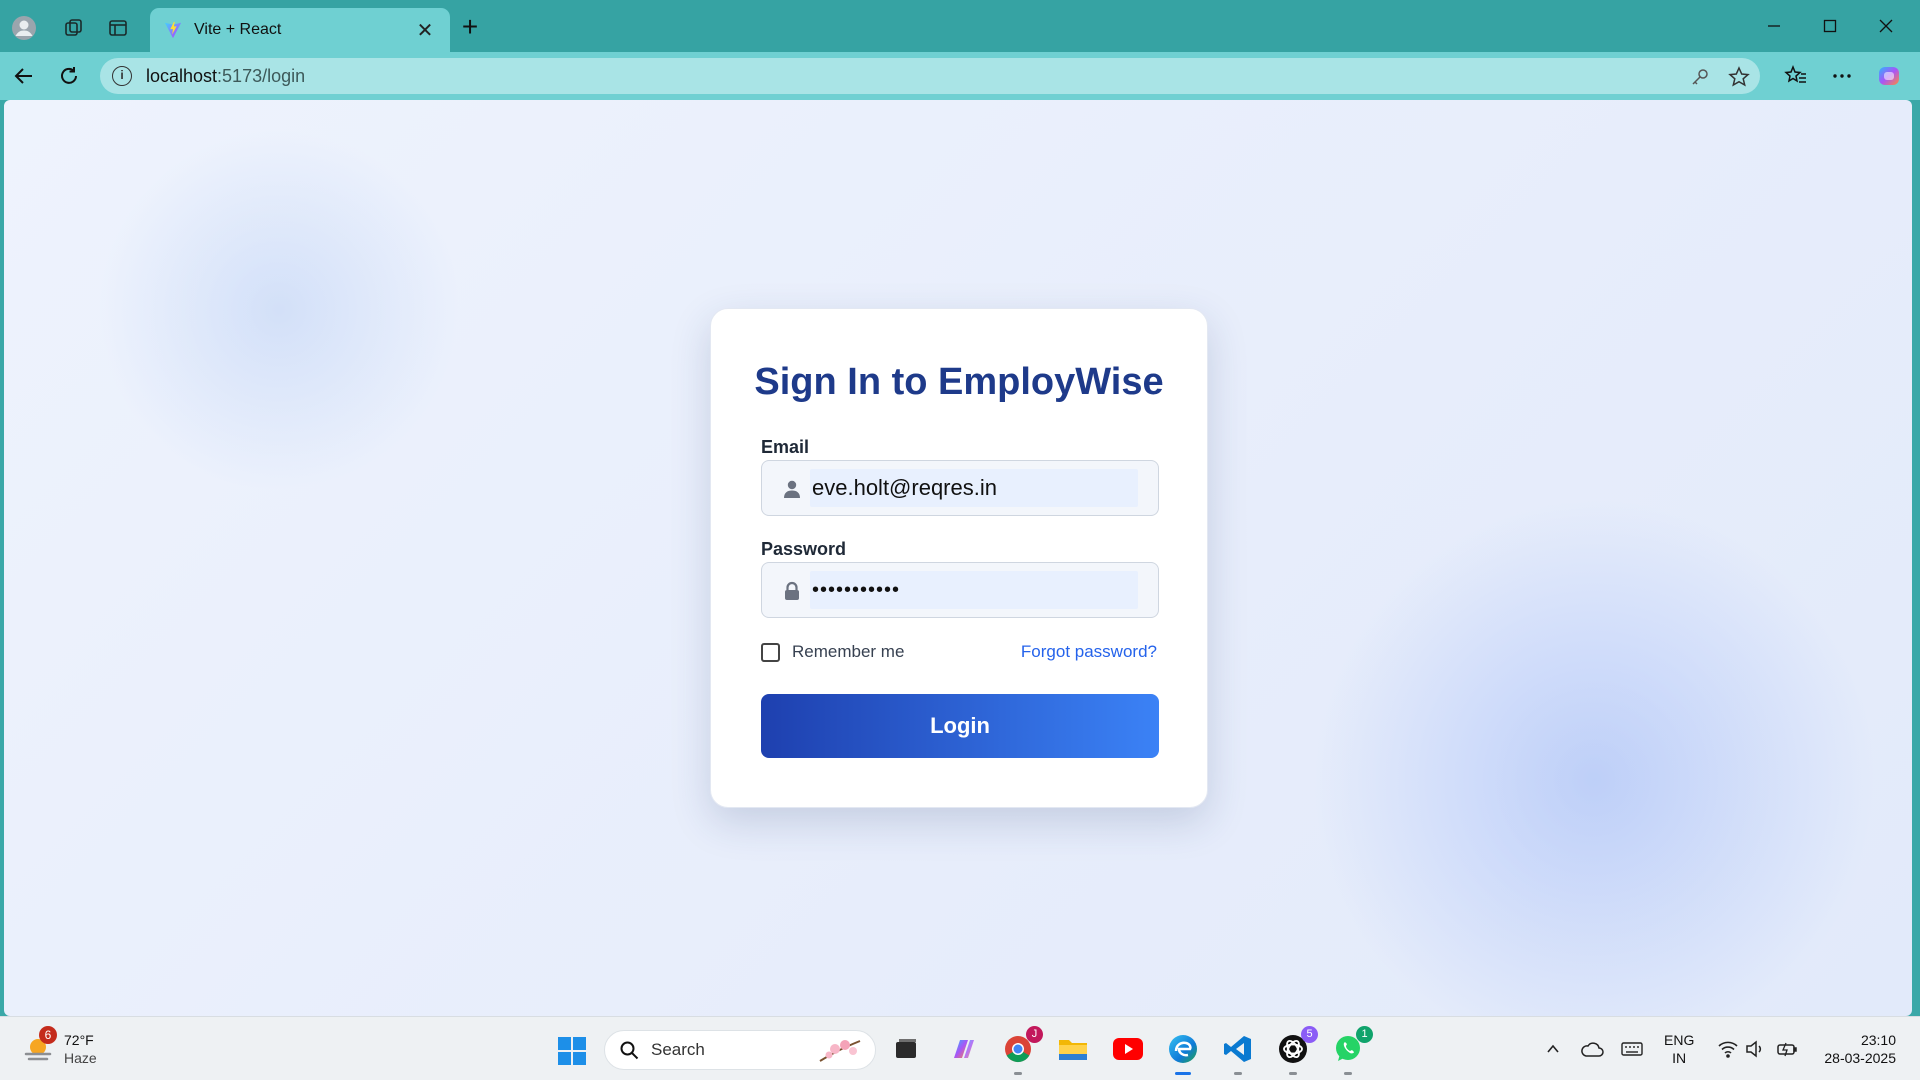 This screenshot has height=1080, width=1920. Describe the element at coordinates (1679, 1049) in the screenshot. I see `language-indicator: ENG IN` at that location.